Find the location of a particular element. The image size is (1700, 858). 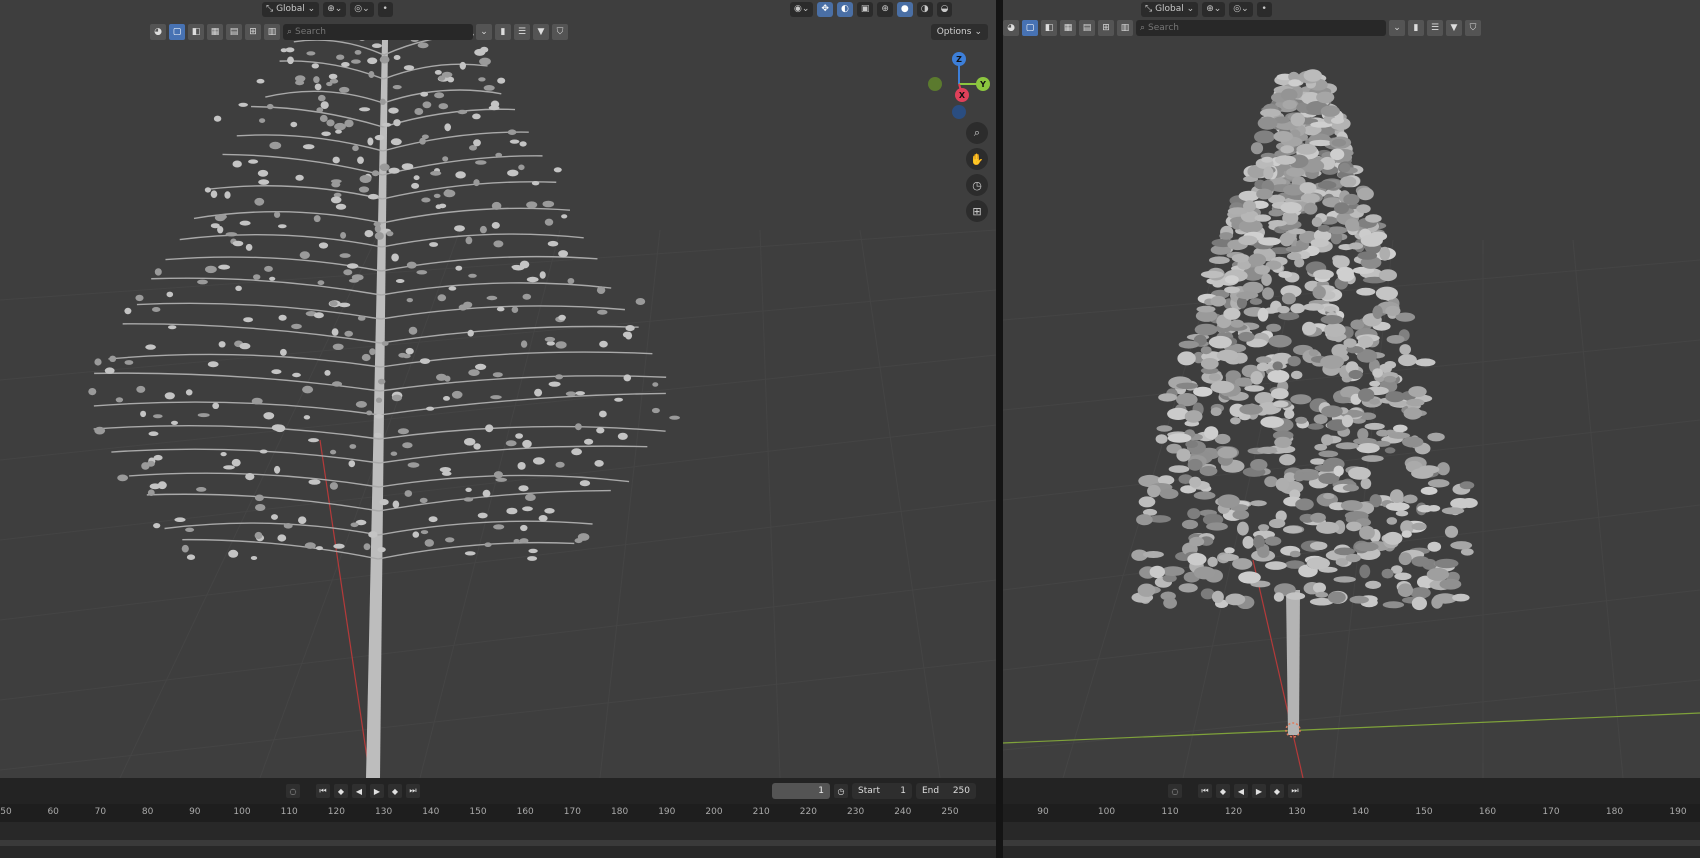

pane-divider is located at coordinates (999, 429).